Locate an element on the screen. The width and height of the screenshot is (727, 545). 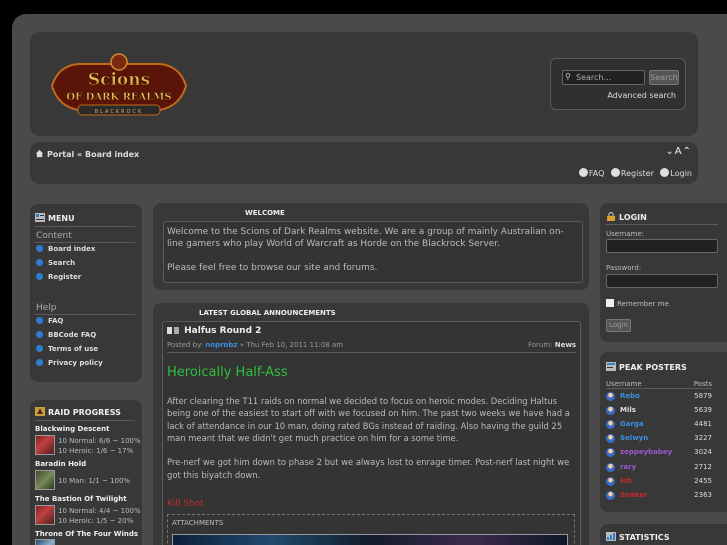
raid-progress-title-text: RAID PROGRESS is located at coordinates (84, 412).